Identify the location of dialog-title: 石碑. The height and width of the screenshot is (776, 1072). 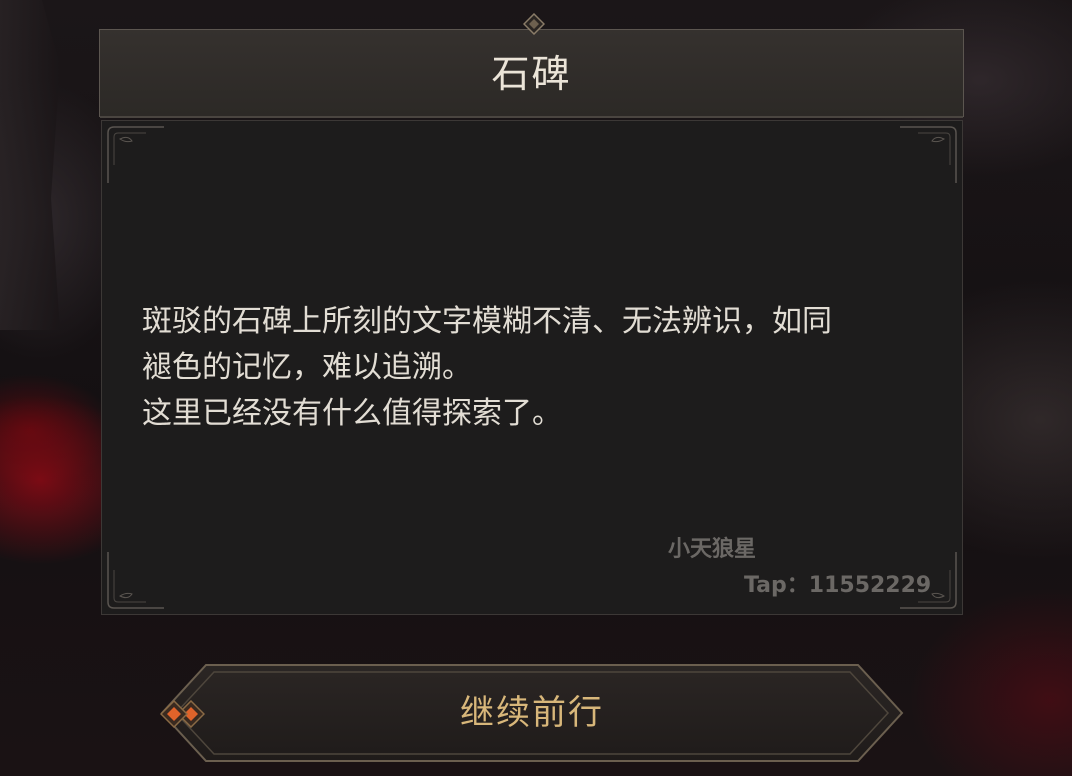
(531, 74).